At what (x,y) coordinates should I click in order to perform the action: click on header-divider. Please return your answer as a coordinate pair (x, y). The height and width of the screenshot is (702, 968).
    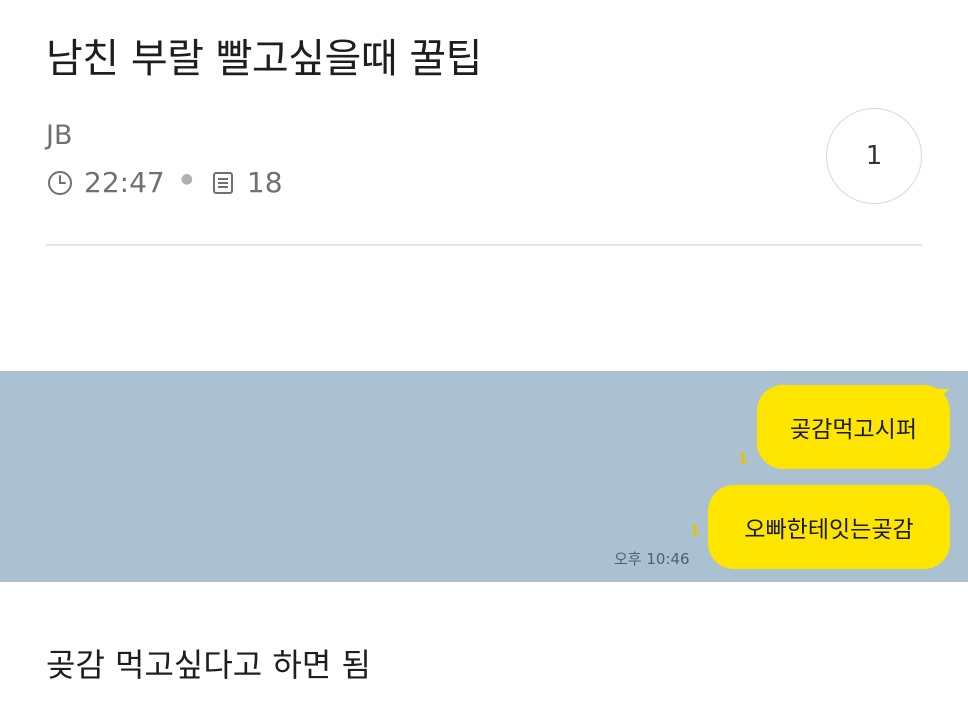
    Looking at the image, I should click on (484, 245).